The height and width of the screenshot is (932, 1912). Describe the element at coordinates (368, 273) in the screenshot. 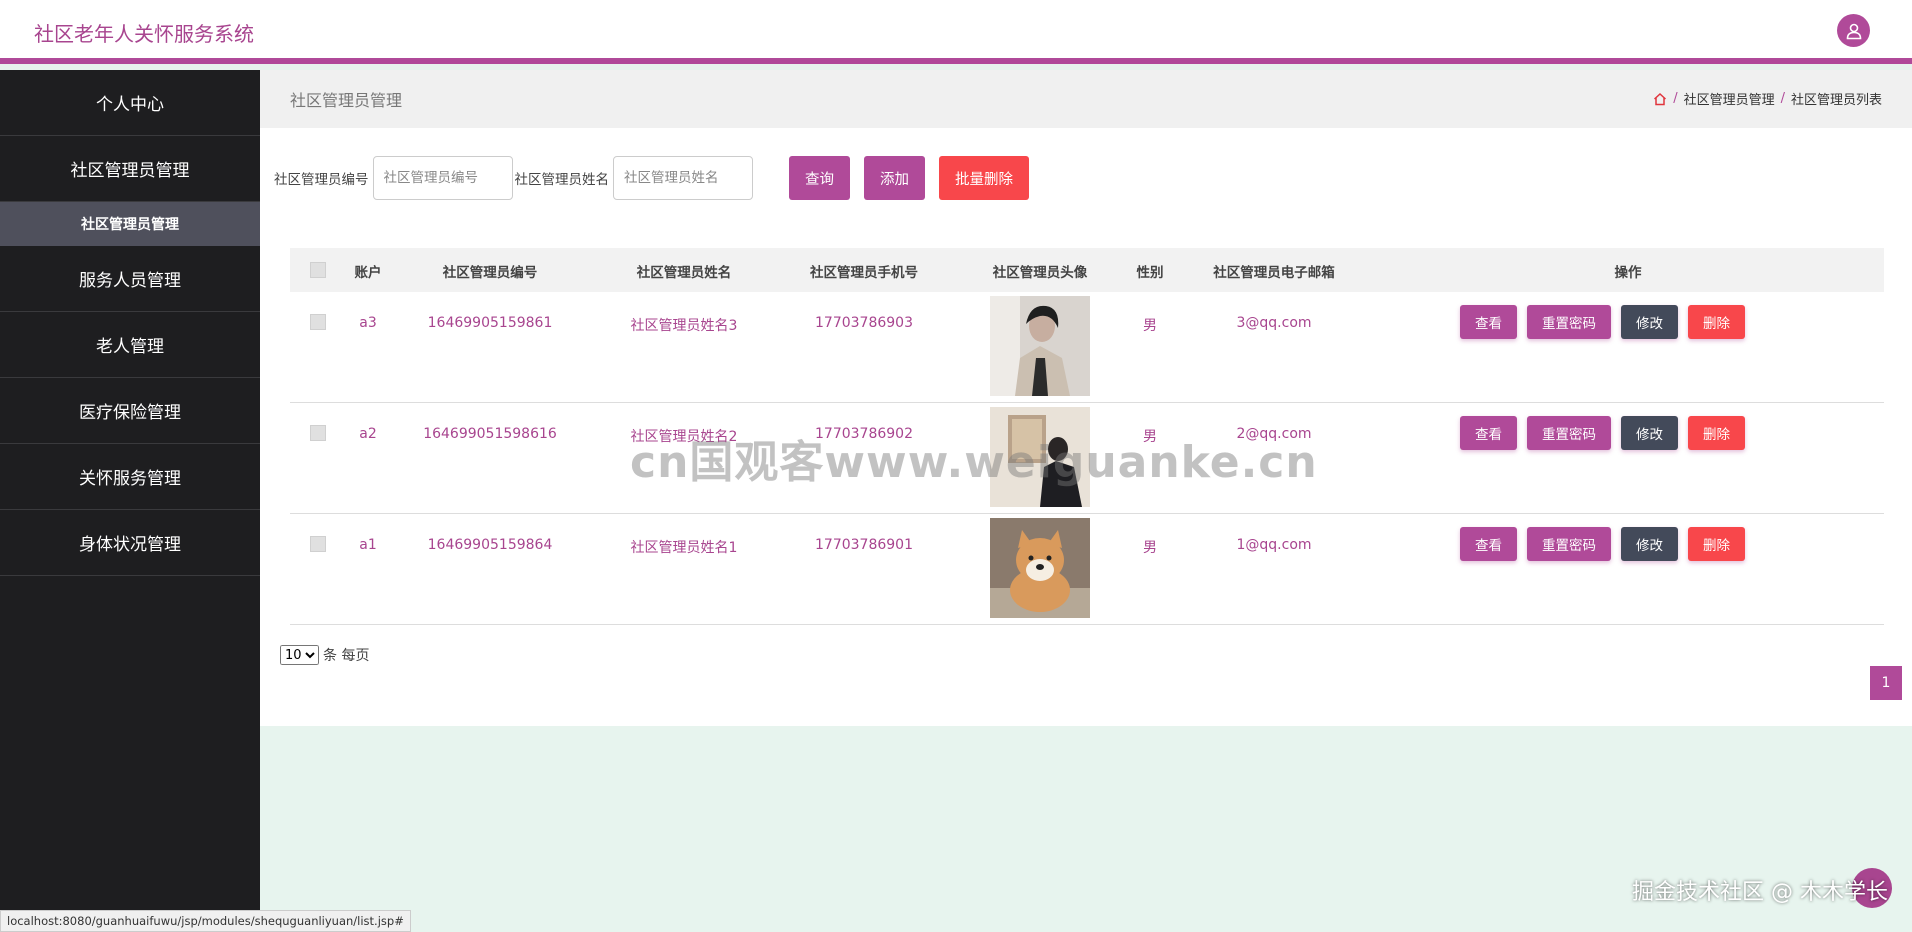

I see `column-header: 账户` at that location.